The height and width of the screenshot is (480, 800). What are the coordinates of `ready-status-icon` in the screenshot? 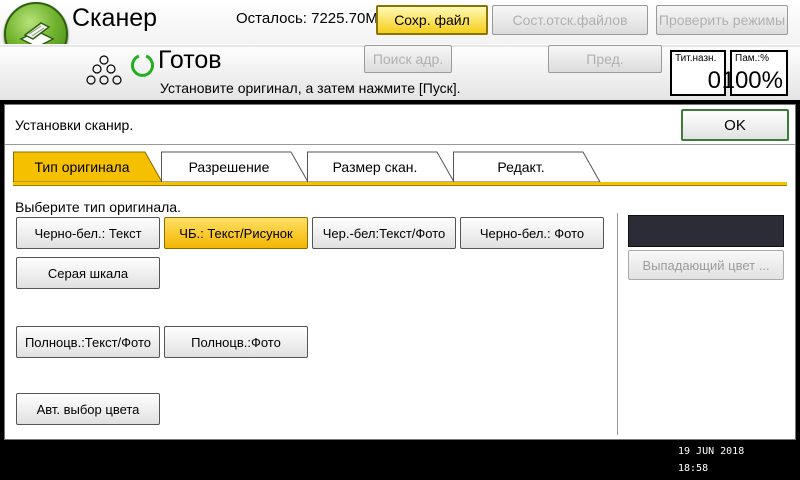 It's located at (142, 65).